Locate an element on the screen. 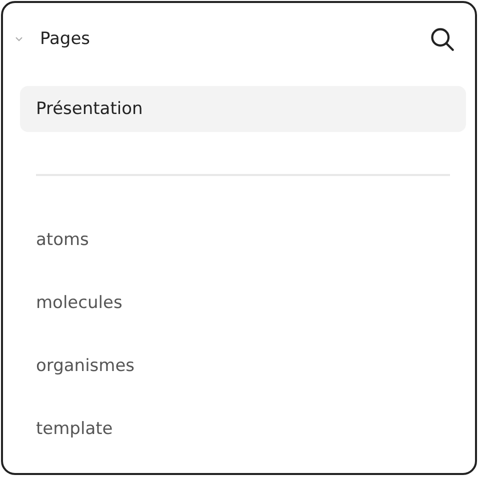 This screenshot has height=477, width=479. page-item: template is located at coordinates (247, 429).